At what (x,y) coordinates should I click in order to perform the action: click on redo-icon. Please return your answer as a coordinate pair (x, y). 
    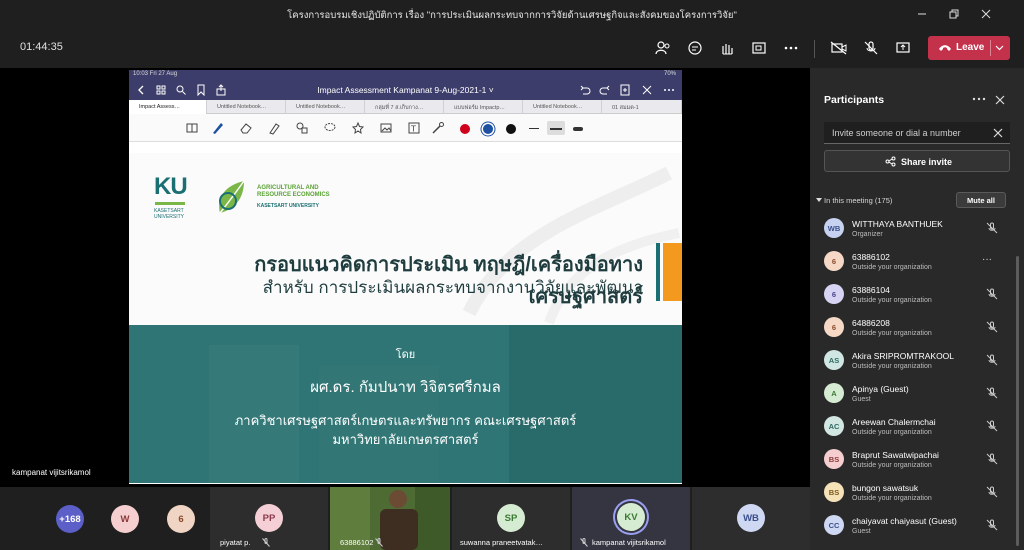
    Looking at the image, I should click on (605, 90).